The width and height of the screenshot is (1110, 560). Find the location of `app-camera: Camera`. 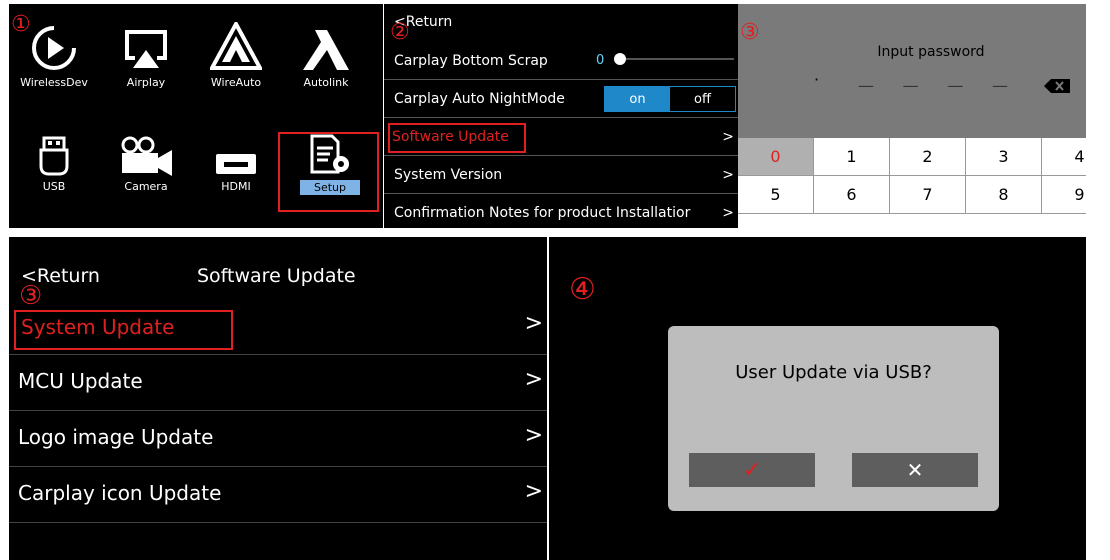

app-camera: Camera is located at coordinates (146, 162).